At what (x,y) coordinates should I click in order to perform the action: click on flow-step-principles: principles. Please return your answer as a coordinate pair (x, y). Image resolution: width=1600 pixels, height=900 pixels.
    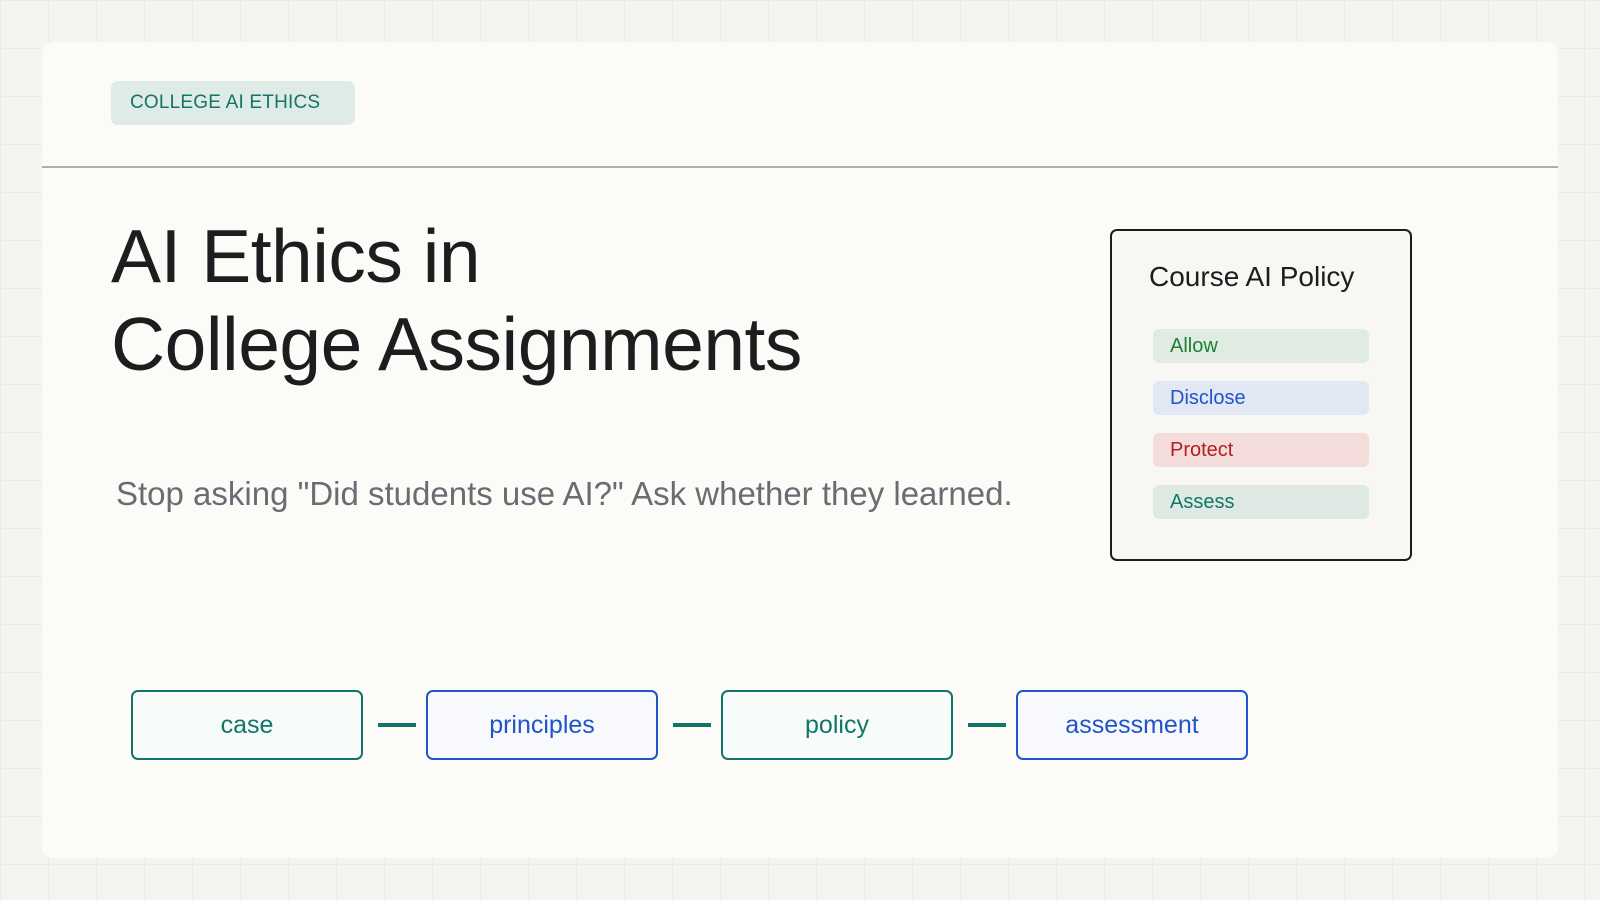
    Looking at the image, I should click on (542, 725).